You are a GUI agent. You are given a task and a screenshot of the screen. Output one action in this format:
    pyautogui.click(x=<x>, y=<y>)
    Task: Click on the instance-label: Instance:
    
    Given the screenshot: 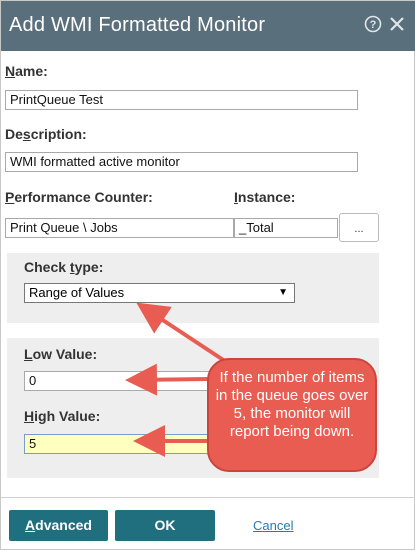 What is the action you would take?
    pyautogui.click(x=265, y=197)
    